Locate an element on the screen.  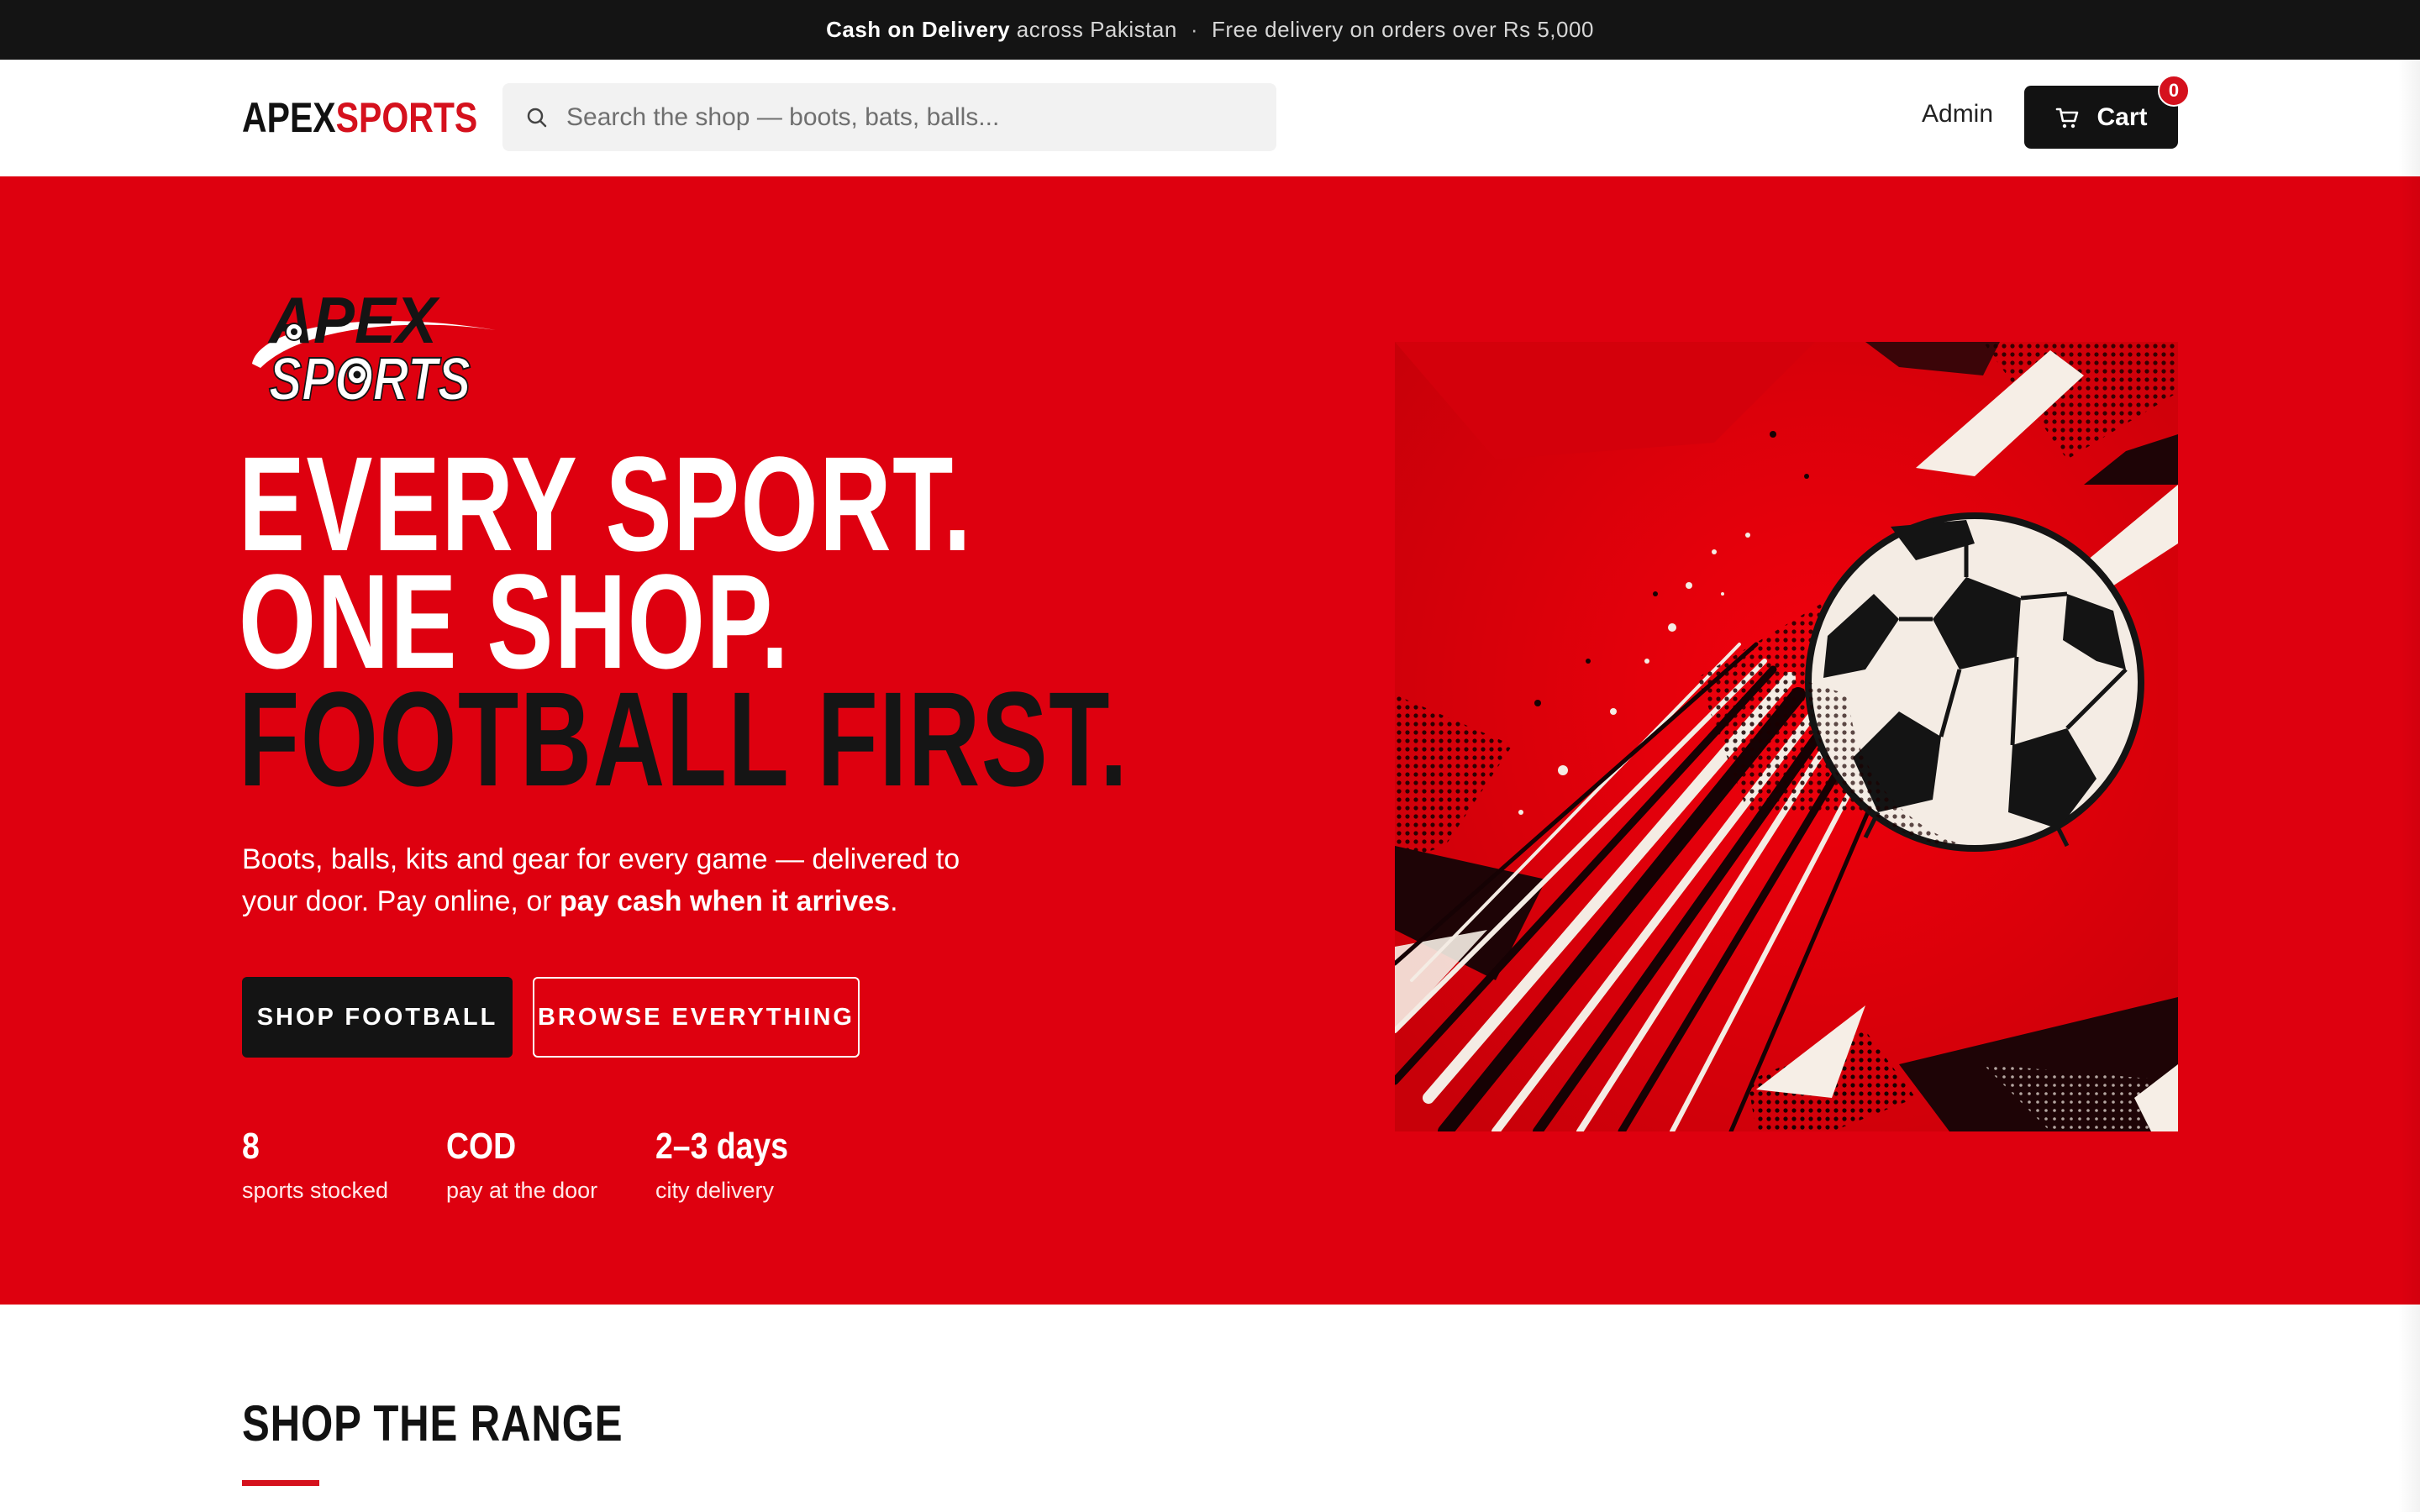
hero-headline: EVERY SPORT. ONE SHOP. FOOTBALL FIRST. is located at coordinates (684, 621).